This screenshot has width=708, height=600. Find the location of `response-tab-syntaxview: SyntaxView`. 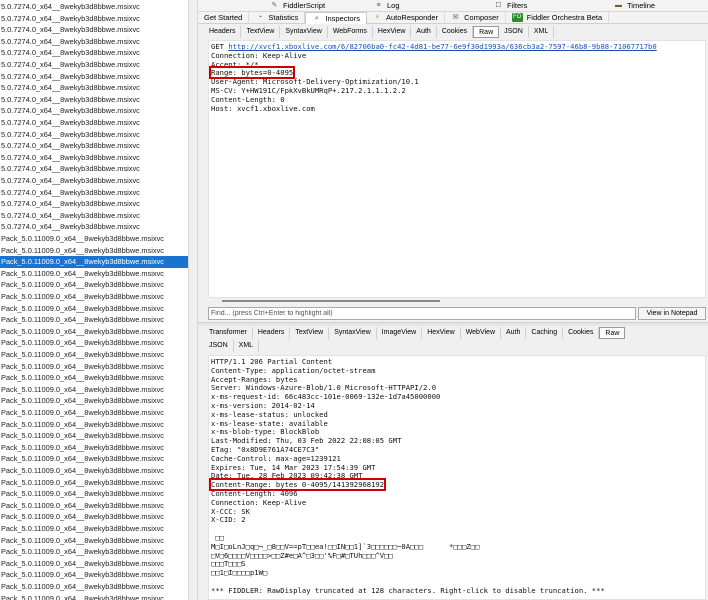

response-tab-syntaxview: SyntaxView is located at coordinates (353, 333).